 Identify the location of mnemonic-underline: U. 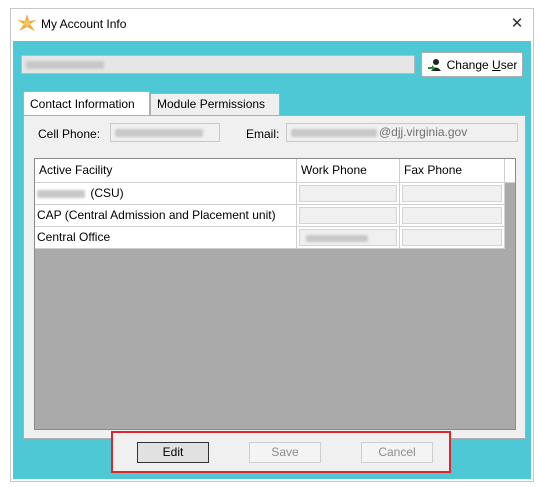
(496, 64).